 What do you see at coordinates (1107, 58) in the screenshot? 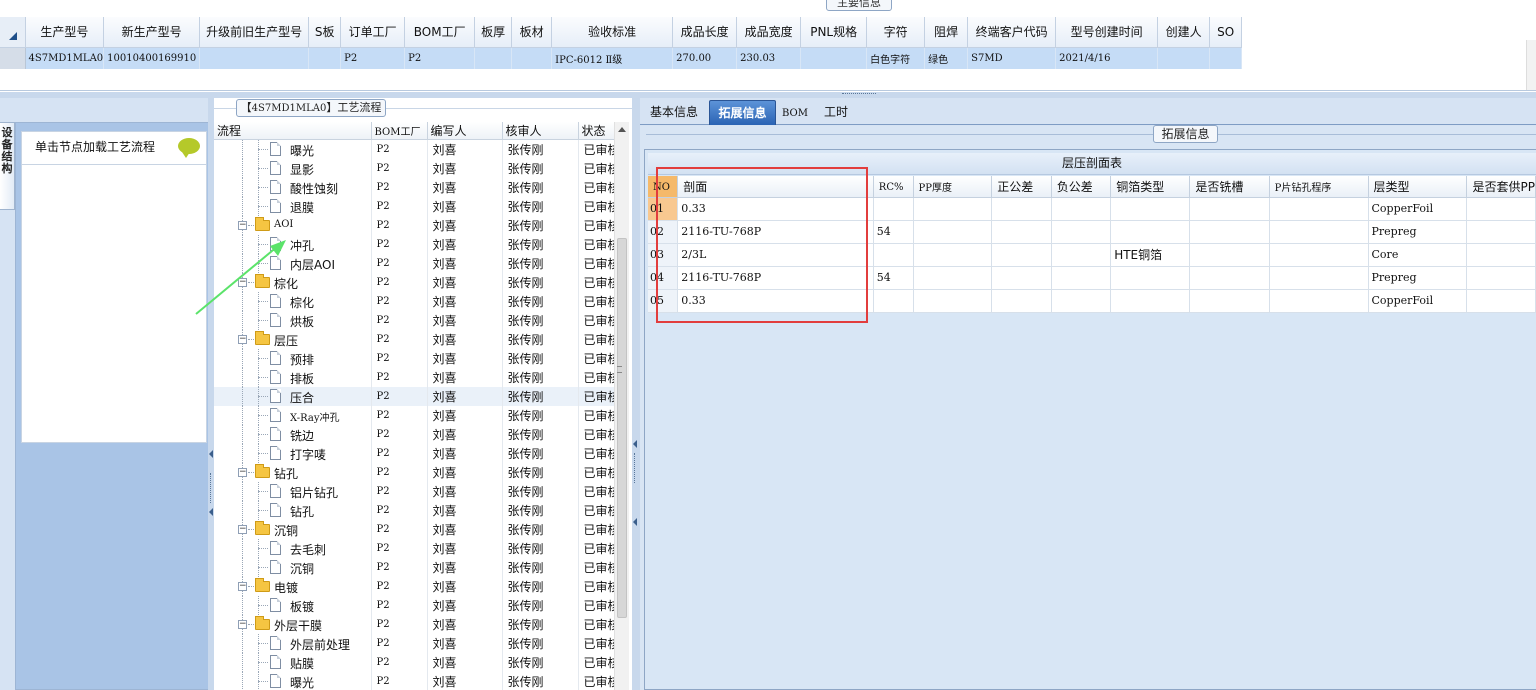
I see `main-info-cell: 2021/4/16` at bounding box center [1107, 58].